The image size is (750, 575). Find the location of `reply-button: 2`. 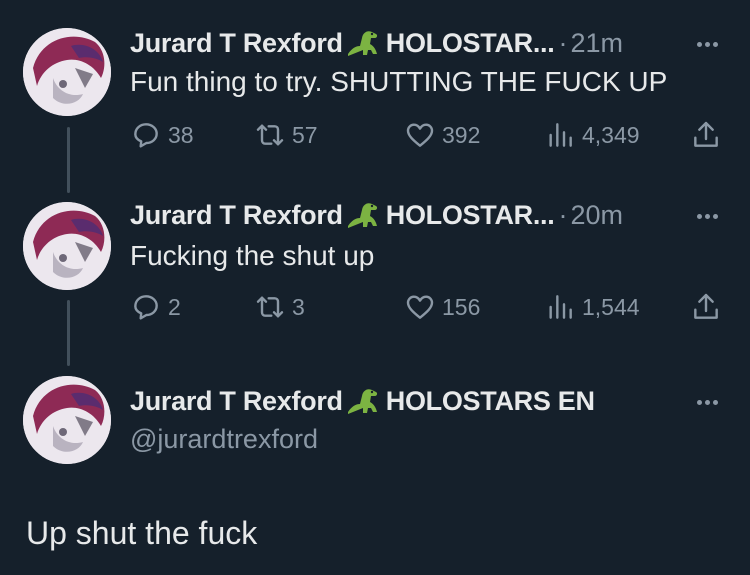

reply-button: 2 is located at coordinates (155, 307).